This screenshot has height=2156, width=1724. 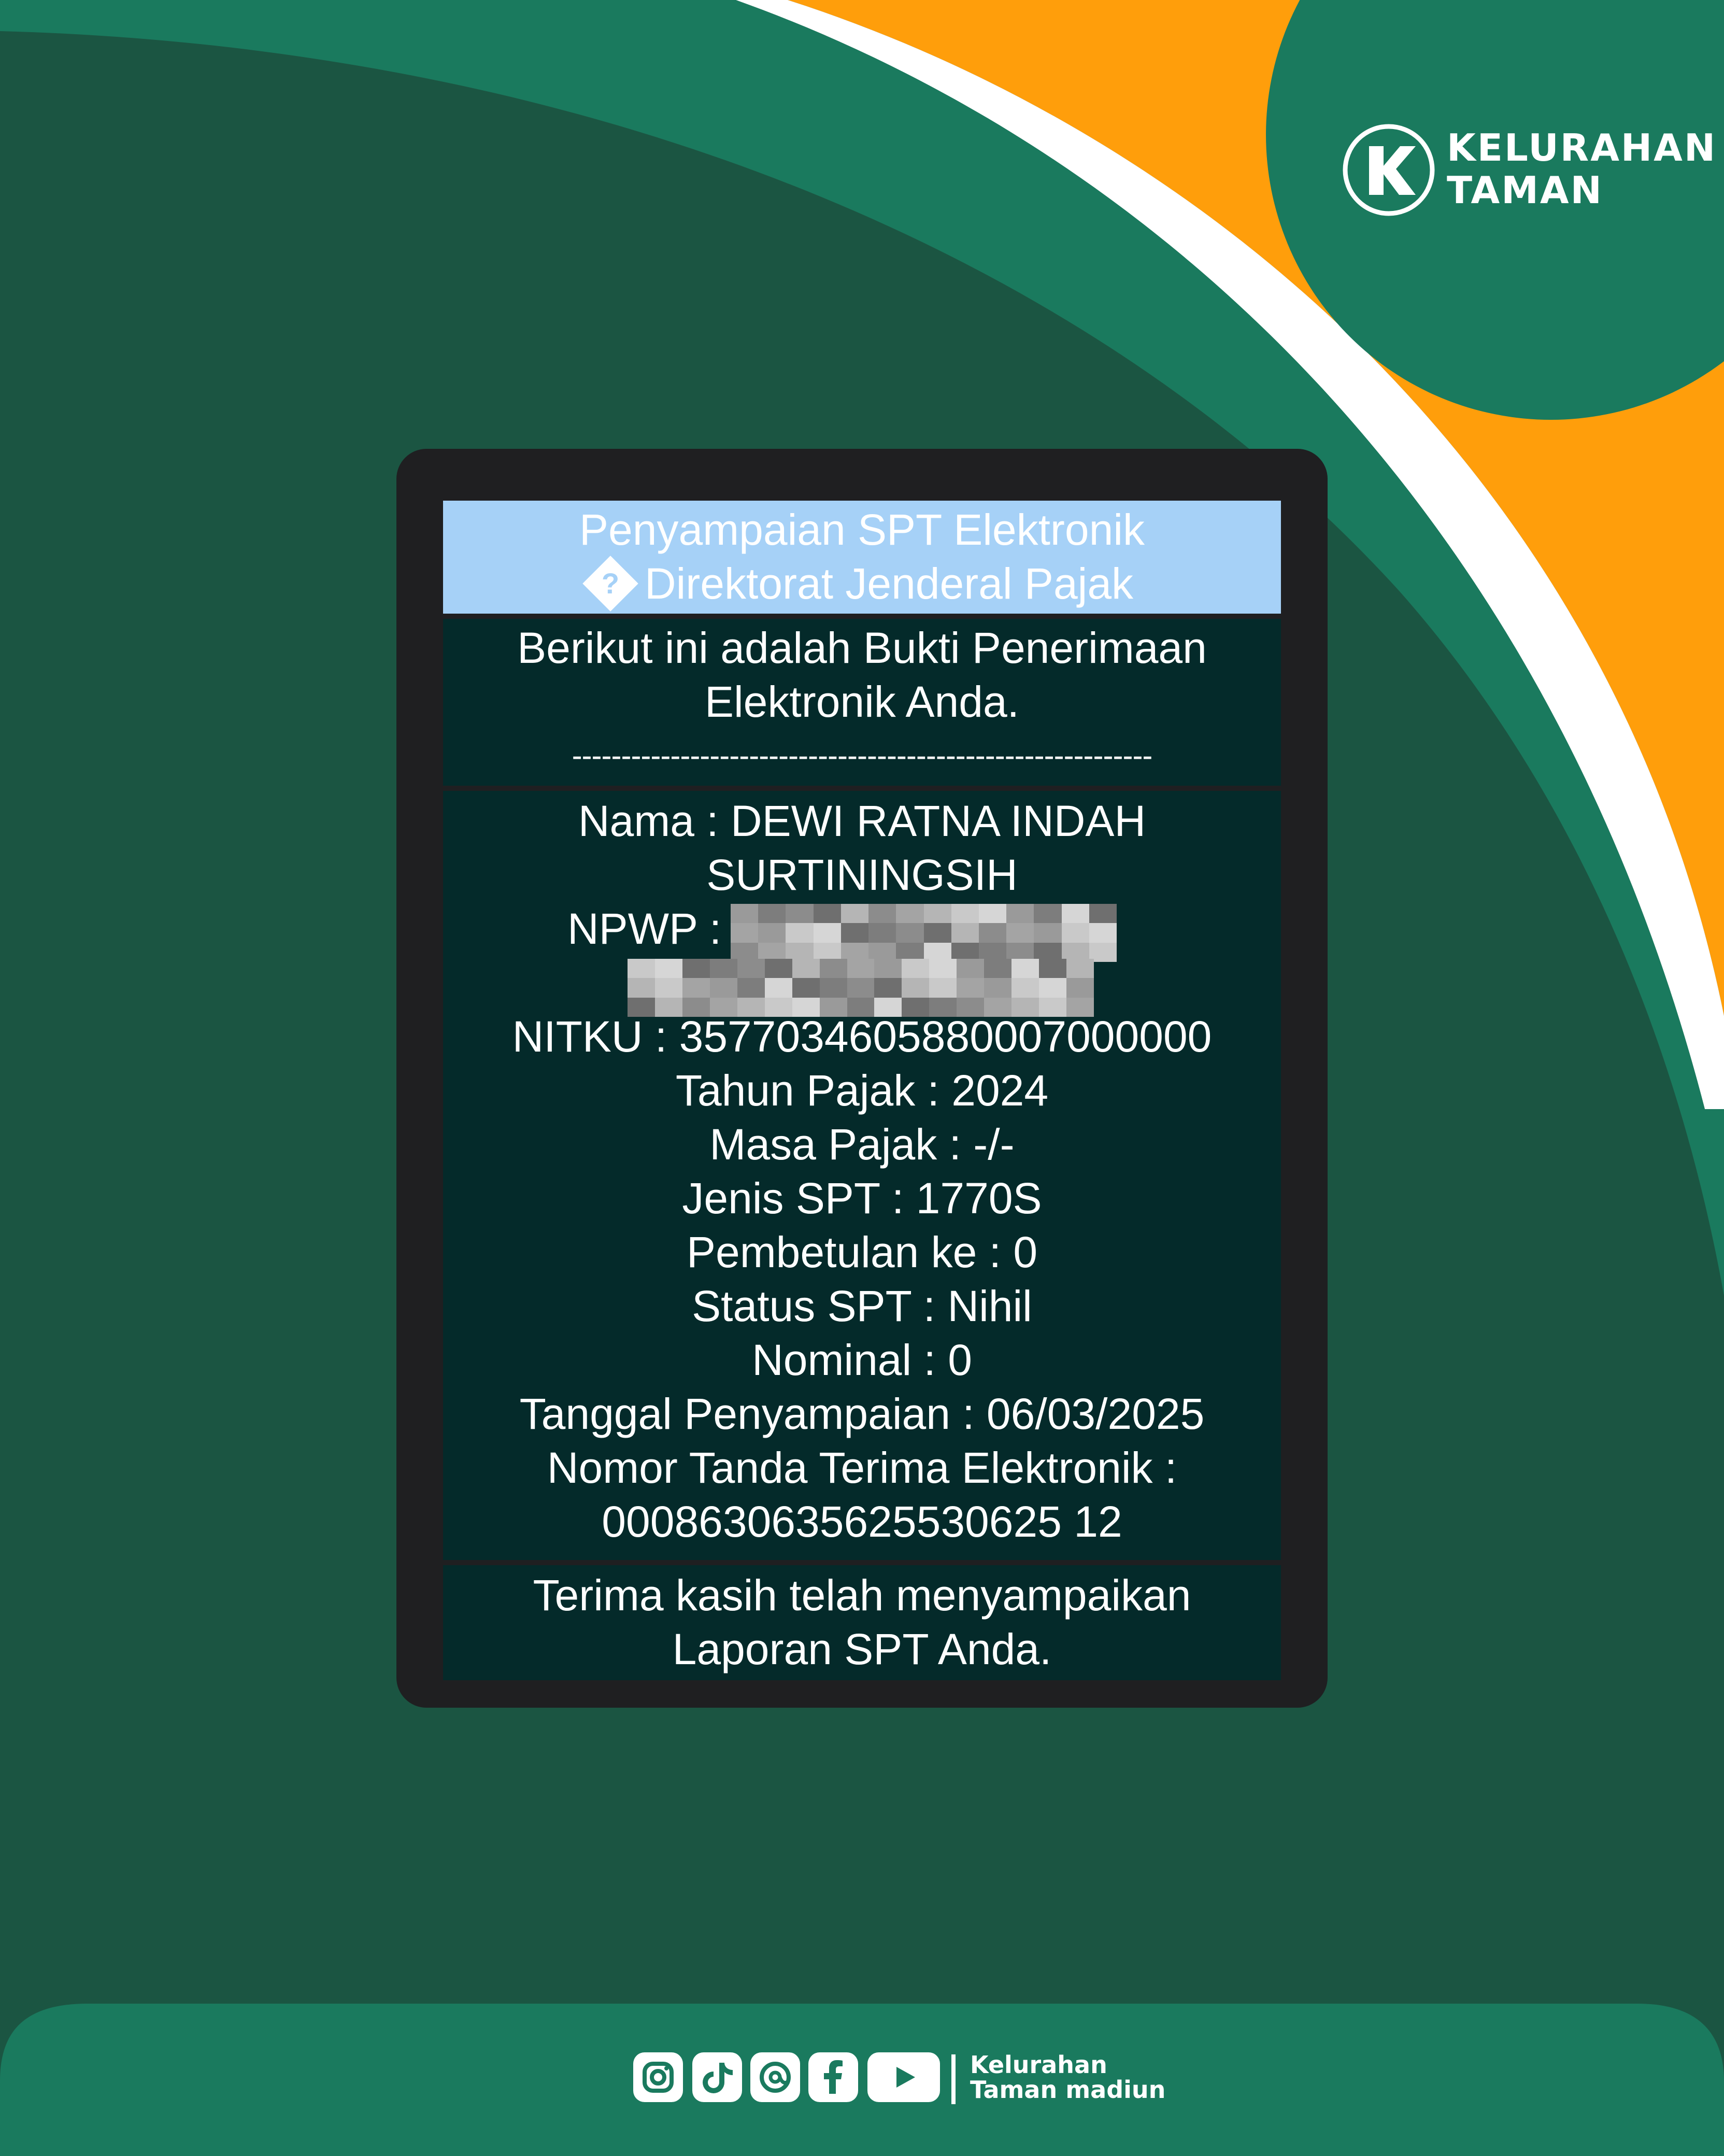 What do you see at coordinates (833, 2077) in the screenshot?
I see `facebook-icon` at bounding box center [833, 2077].